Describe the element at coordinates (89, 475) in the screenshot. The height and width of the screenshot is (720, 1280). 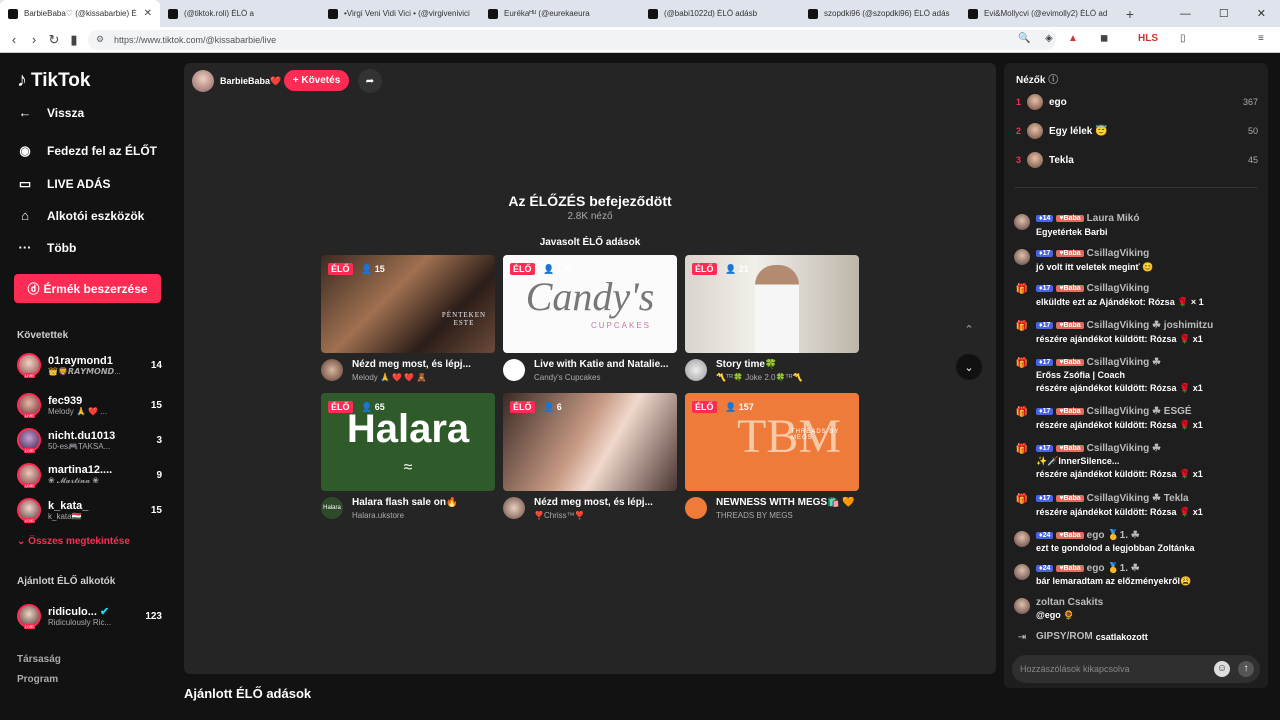
I see `following-item: LIVE martina12.... ❀ 𝓜𝓪𝓻𝓽𝓲𝓷𝓪 ❀ 9` at that location.